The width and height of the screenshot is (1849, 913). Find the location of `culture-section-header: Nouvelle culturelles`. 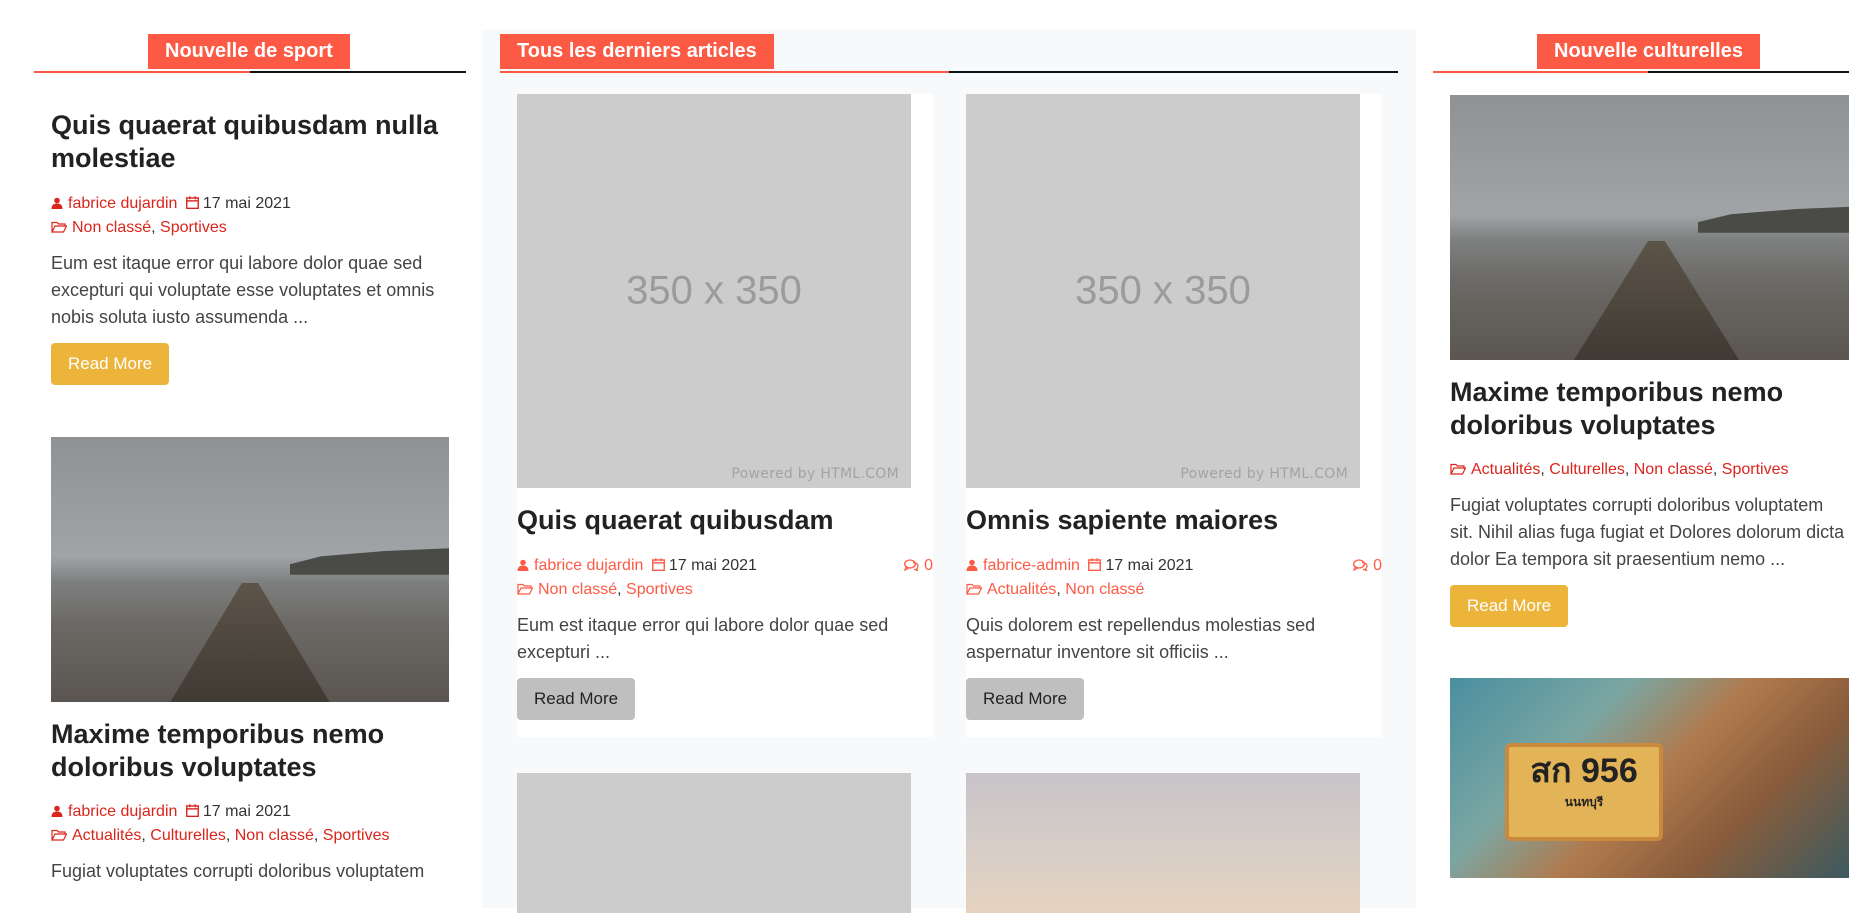

culture-section-header: Nouvelle culturelles is located at coordinates (1641, 52).